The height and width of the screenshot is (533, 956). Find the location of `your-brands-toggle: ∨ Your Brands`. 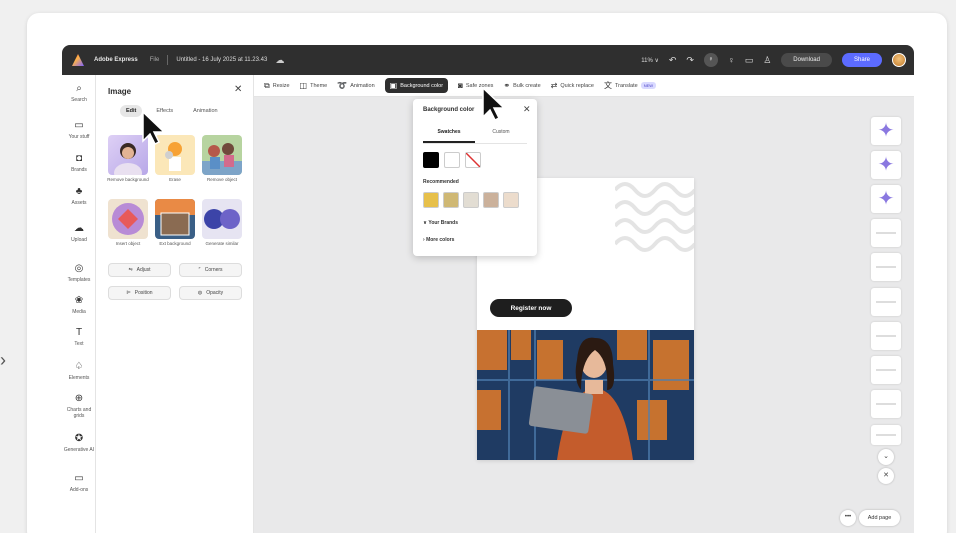

your-brands-toggle: ∨ Your Brands is located at coordinates (440, 223).